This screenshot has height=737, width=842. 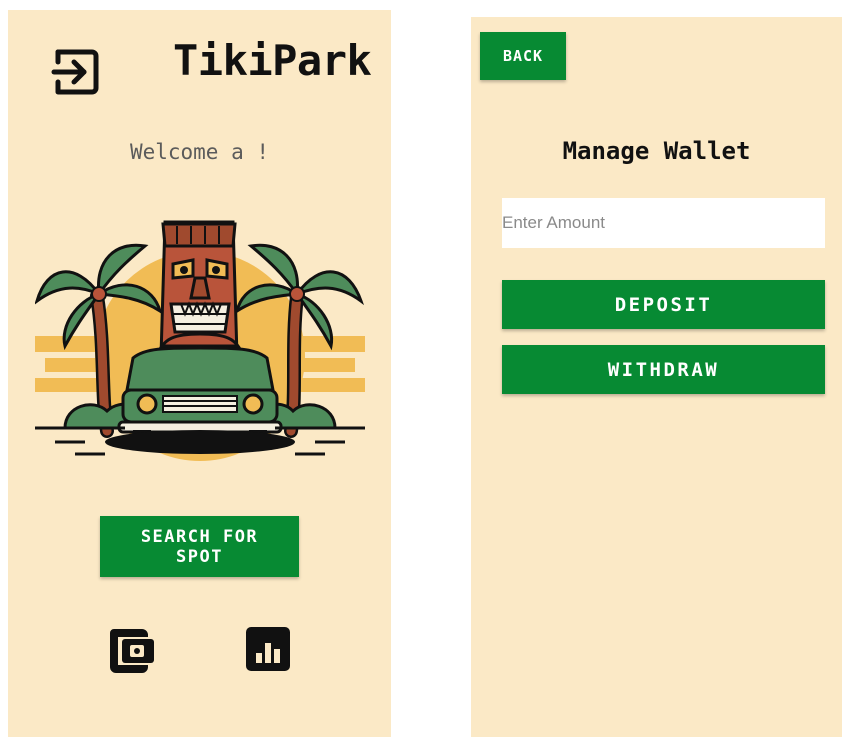 What do you see at coordinates (200, 341) in the screenshot?
I see `tiki-car-illustration` at bounding box center [200, 341].